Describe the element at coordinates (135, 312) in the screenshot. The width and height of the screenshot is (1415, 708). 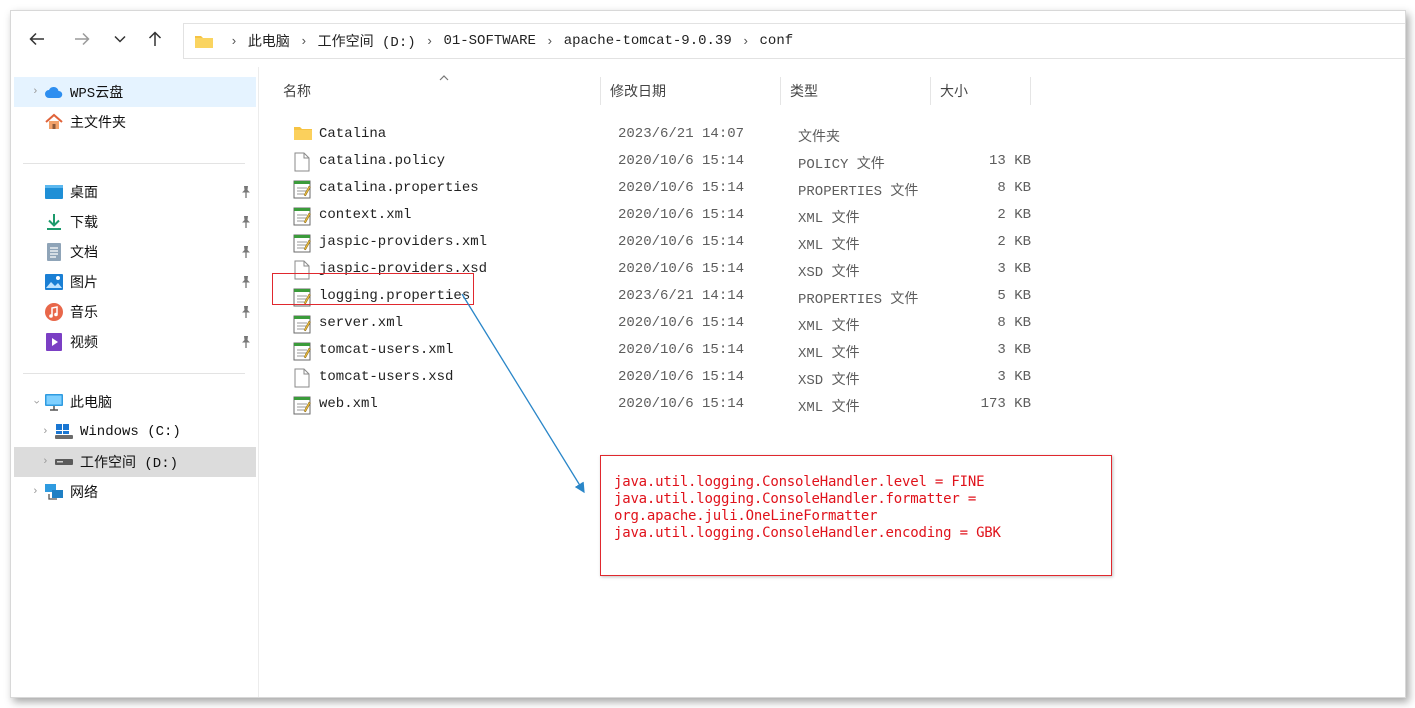
I see `sidebar-item-music: 音乐` at that location.